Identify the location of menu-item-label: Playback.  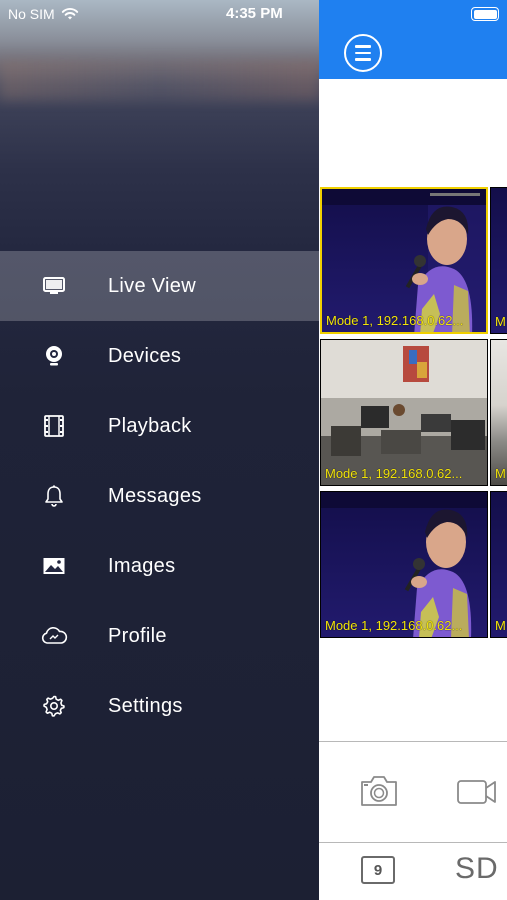
(150, 425).